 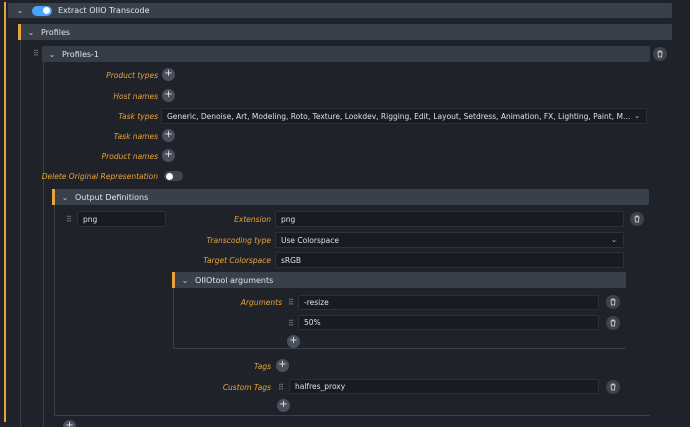 What do you see at coordinates (310, 240) in the screenshot?
I see `transcoding-type-value: Use Colorspace` at bounding box center [310, 240].